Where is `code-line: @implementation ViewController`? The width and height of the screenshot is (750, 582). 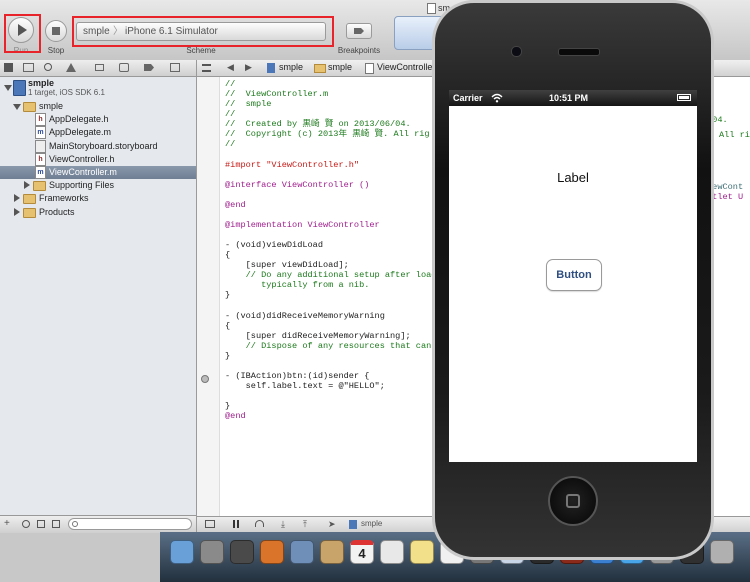
code-line: @implementation ViewController is located at coordinates (302, 224).